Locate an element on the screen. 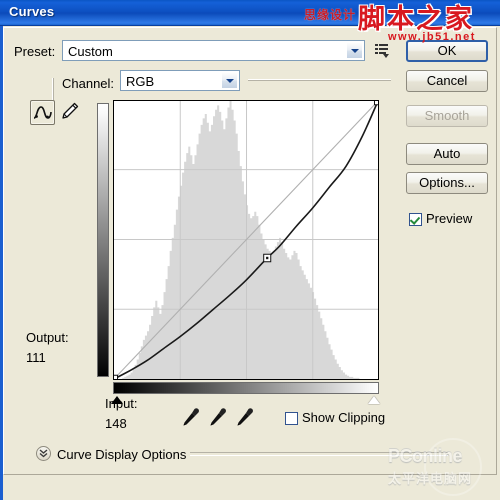 This screenshot has width=500, height=500. white-point-slider is located at coordinates (374, 400).